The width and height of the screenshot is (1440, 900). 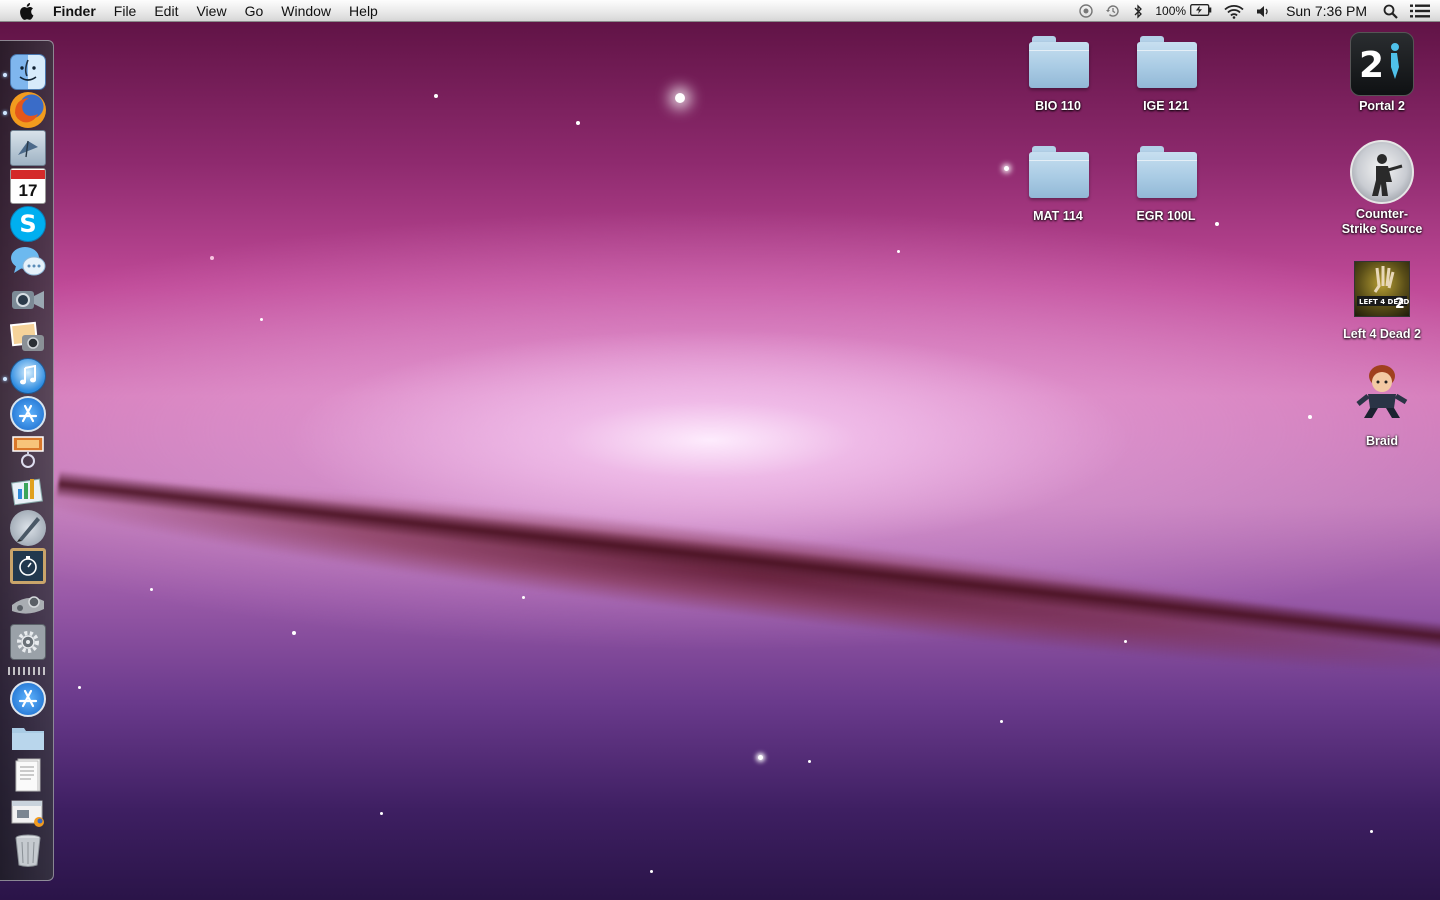 I want to click on app-label: Counter- Strike Source, so click(x=1382, y=222).